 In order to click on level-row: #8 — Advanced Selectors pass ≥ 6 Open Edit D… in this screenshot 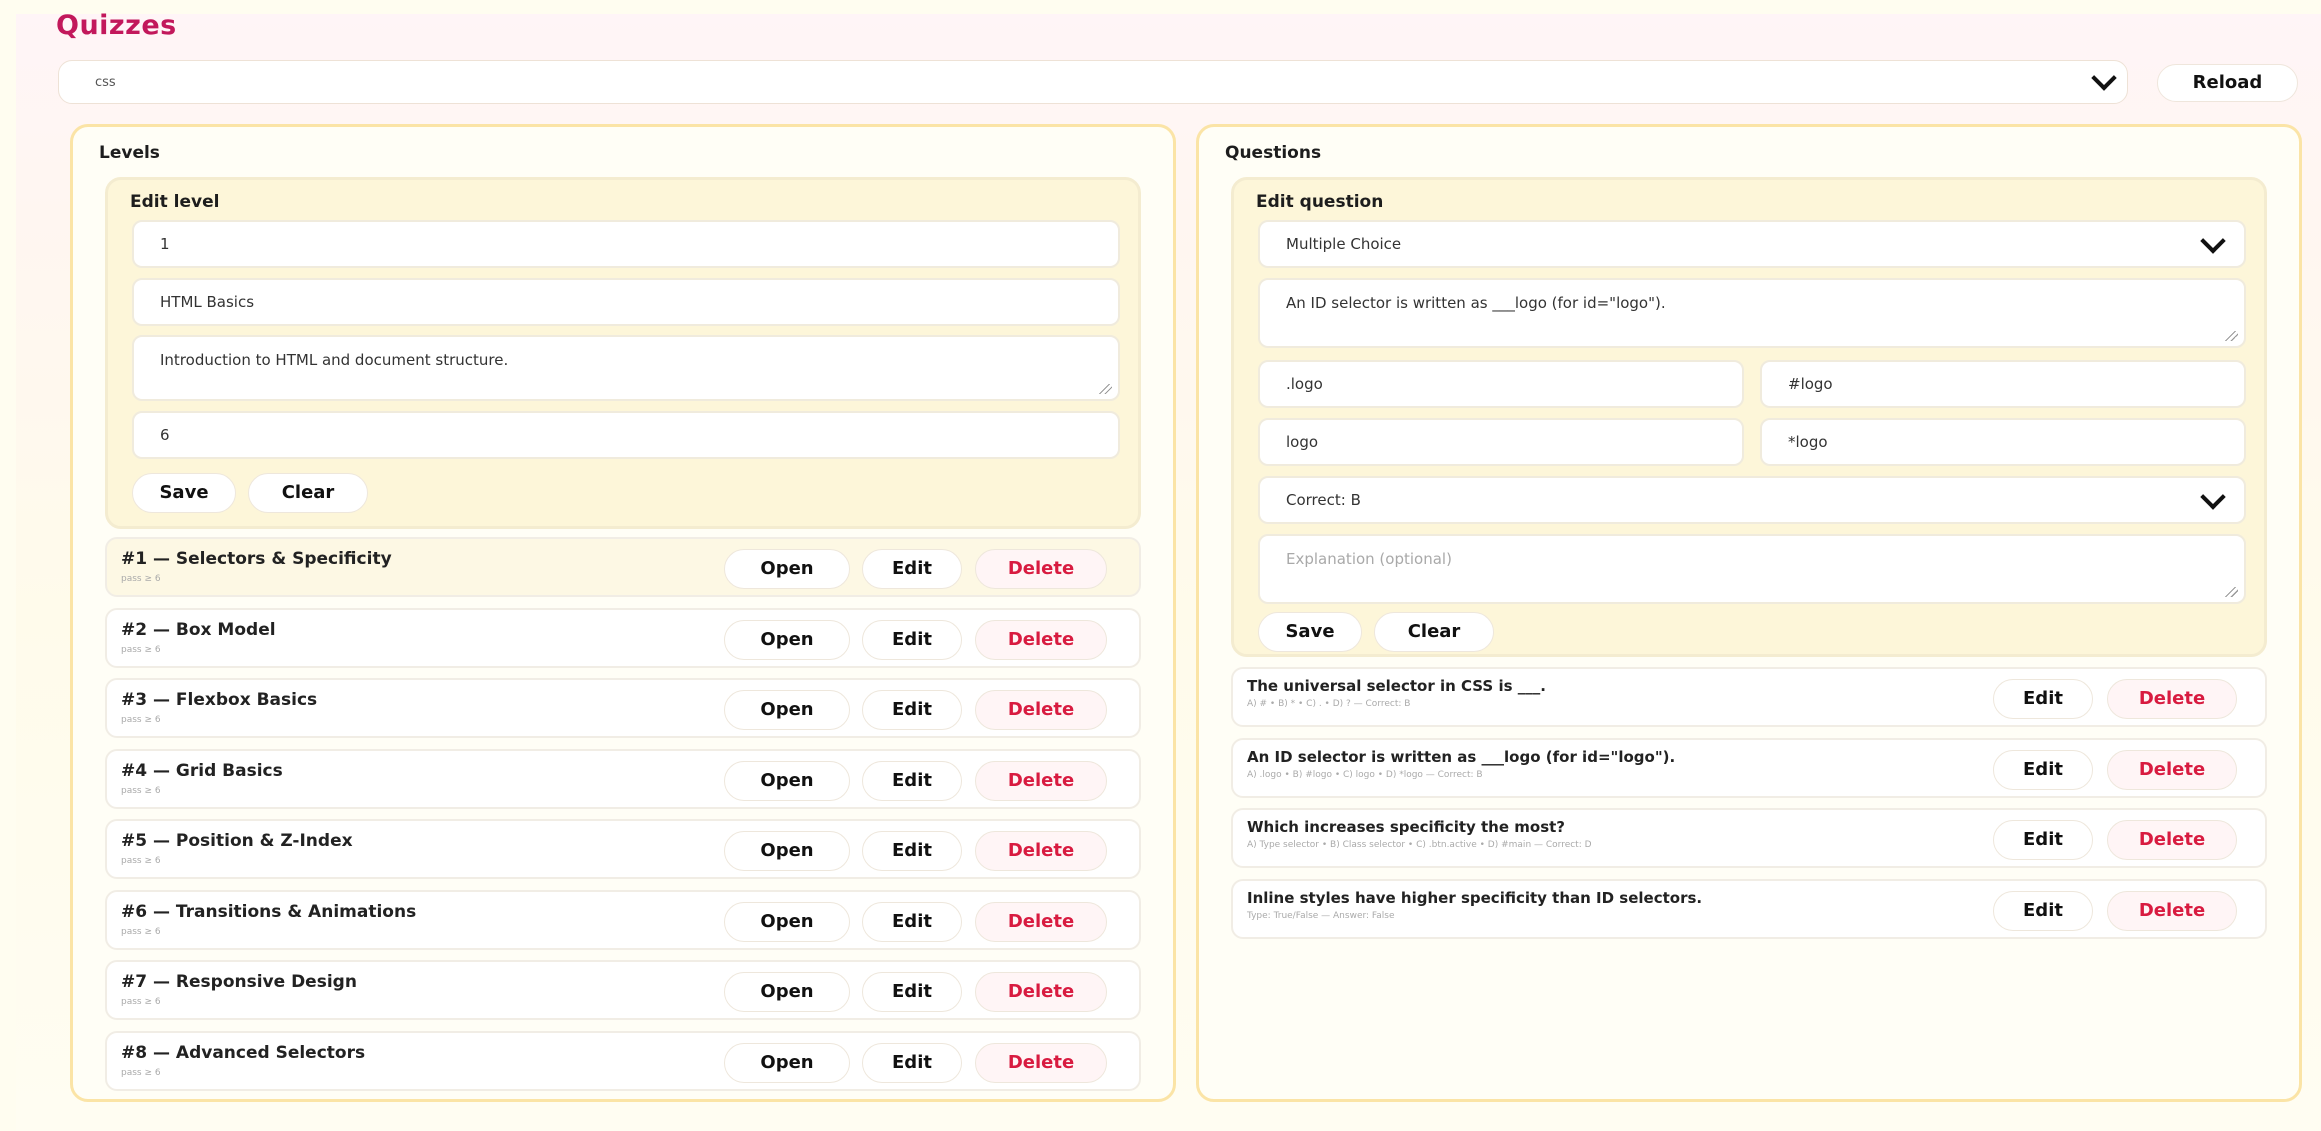, I will do `click(623, 1060)`.